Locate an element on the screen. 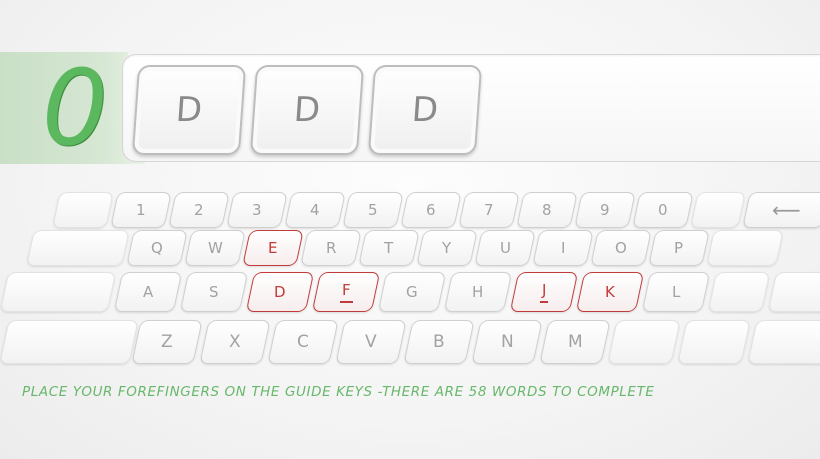 The image size is (820, 459). key-p: P is located at coordinates (679, 248).